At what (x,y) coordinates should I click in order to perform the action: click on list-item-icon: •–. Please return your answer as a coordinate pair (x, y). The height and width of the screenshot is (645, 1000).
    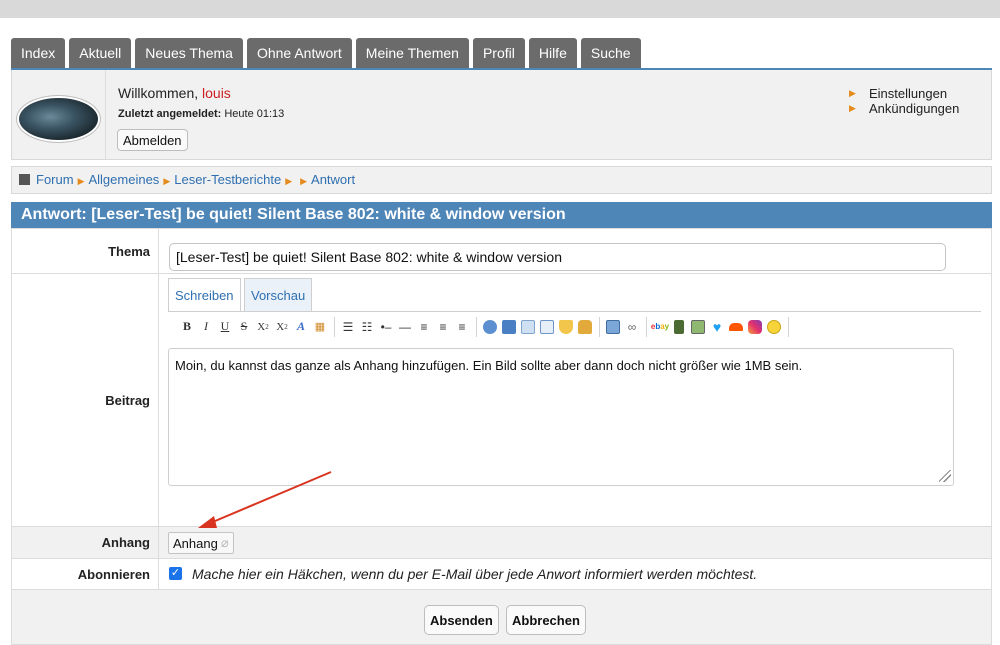
    Looking at the image, I should click on (386, 327).